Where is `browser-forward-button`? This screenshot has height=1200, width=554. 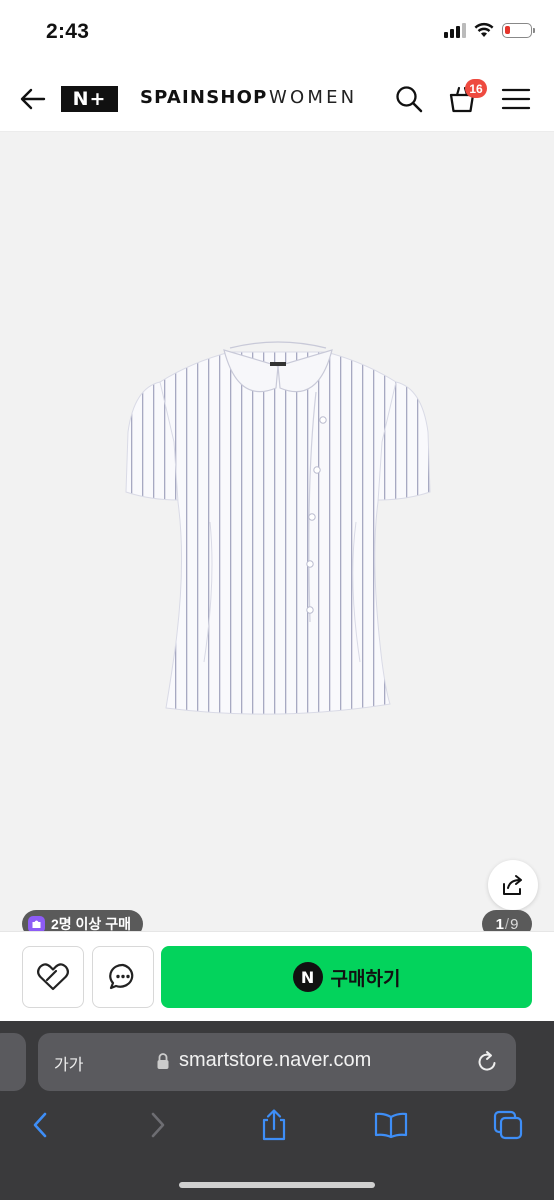 browser-forward-button is located at coordinates (158, 1125).